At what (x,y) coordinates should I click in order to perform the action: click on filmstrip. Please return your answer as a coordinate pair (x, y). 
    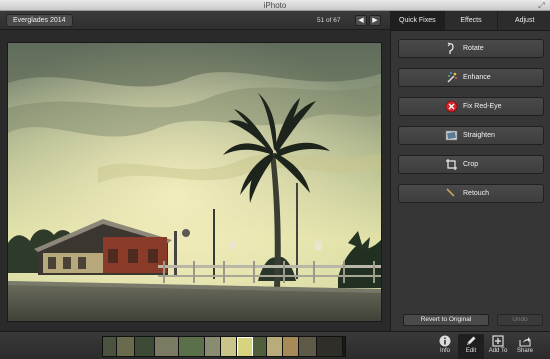
    Looking at the image, I should click on (224, 346).